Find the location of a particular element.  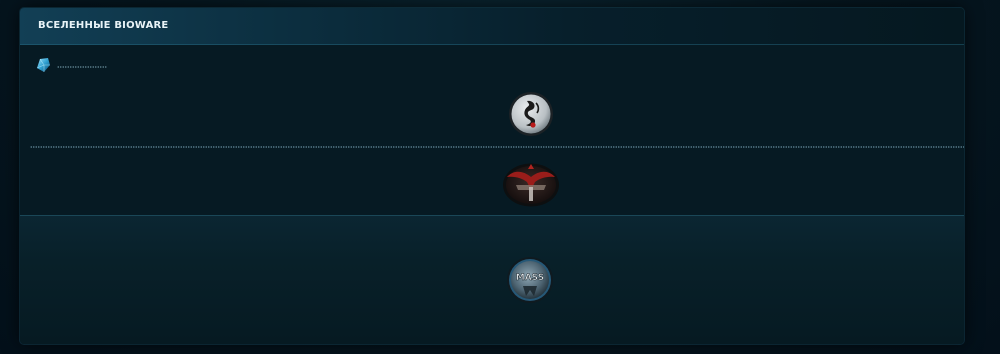

dragon-age-emblem-link is located at coordinates (531, 185).